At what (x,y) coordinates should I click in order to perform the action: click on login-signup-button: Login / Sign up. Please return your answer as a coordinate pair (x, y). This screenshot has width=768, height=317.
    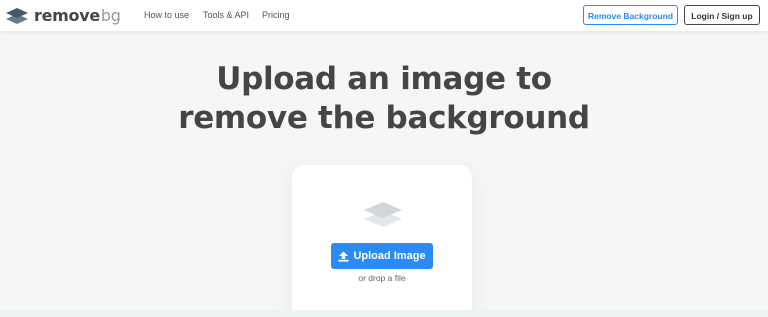
    Looking at the image, I should click on (722, 15).